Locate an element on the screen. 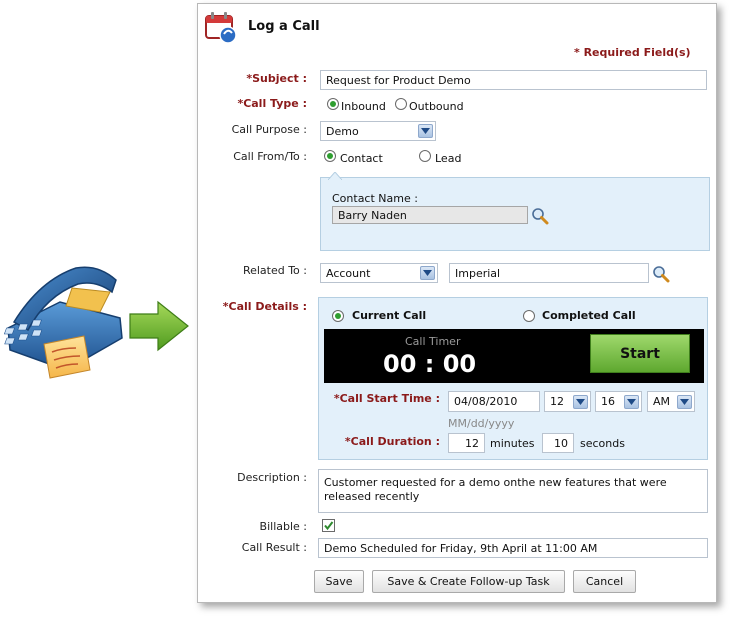 The width and height of the screenshot is (736, 622). current-call-radio is located at coordinates (338, 316).